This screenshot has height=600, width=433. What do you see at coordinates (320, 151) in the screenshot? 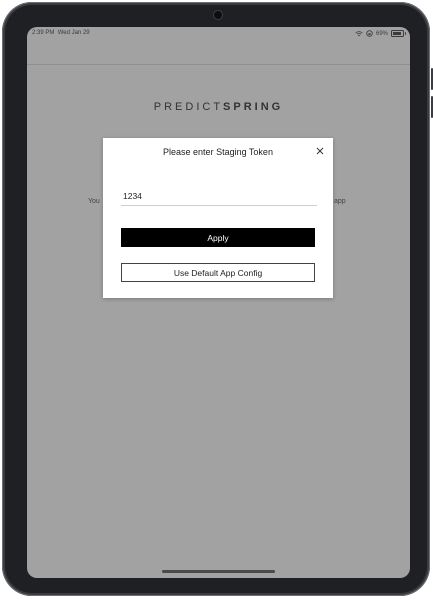
I see `close-icon` at bounding box center [320, 151].